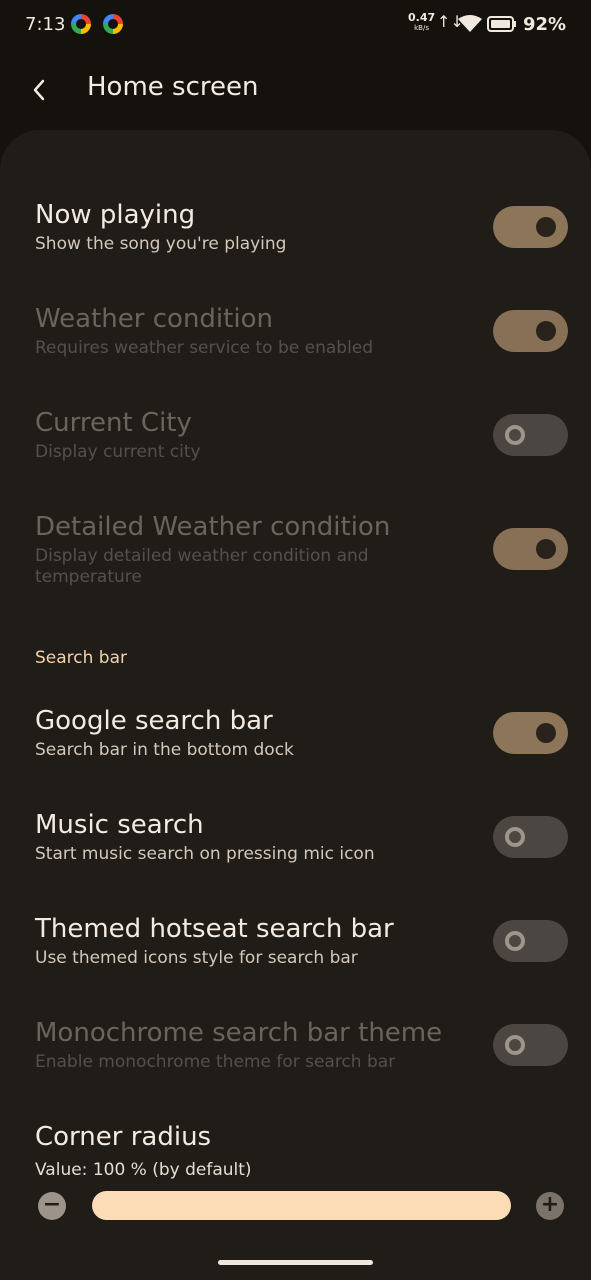  Describe the element at coordinates (115, 215) in the screenshot. I see `setting-title: Now playing` at that location.